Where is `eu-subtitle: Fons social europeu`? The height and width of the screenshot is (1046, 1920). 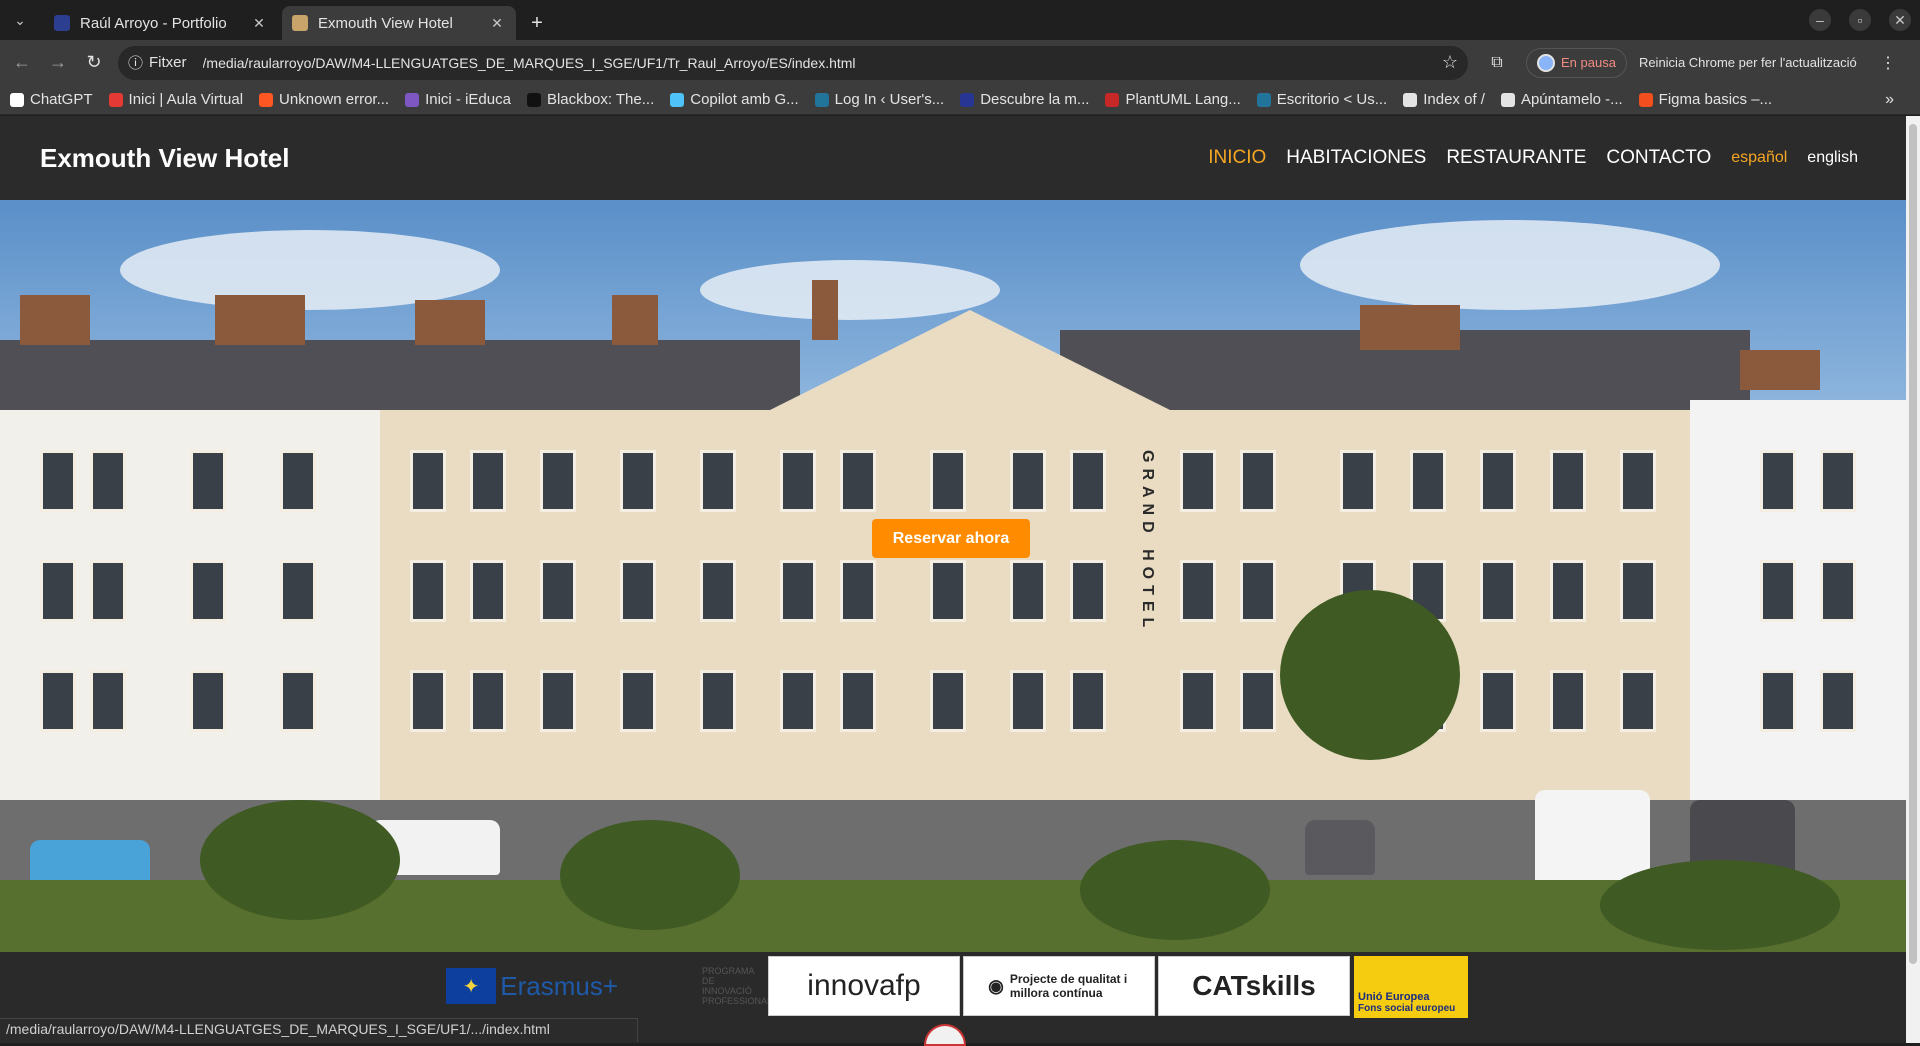 eu-subtitle: Fons social europeu is located at coordinates (1407, 1008).